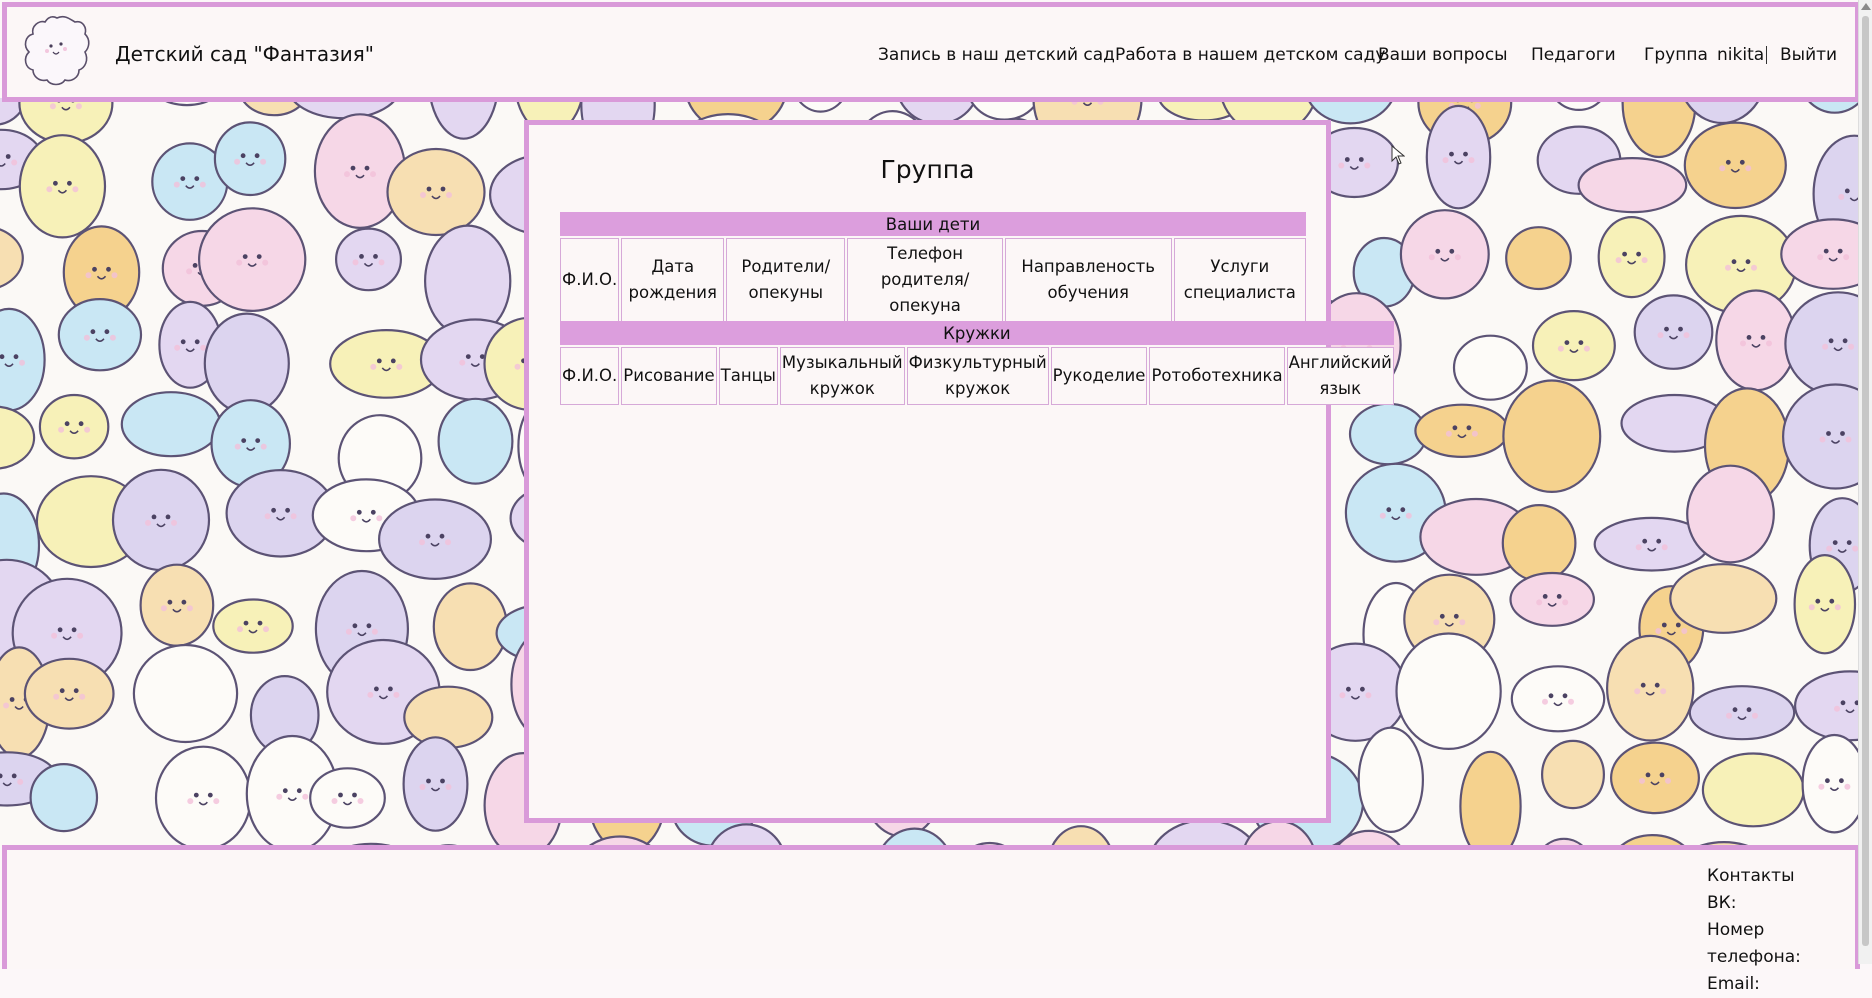 The height and width of the screenshot is (998, 1872). Describe the element at coordinates (1398, 157) in the screenshot. I see `mouse-cursor-icon` at that location.